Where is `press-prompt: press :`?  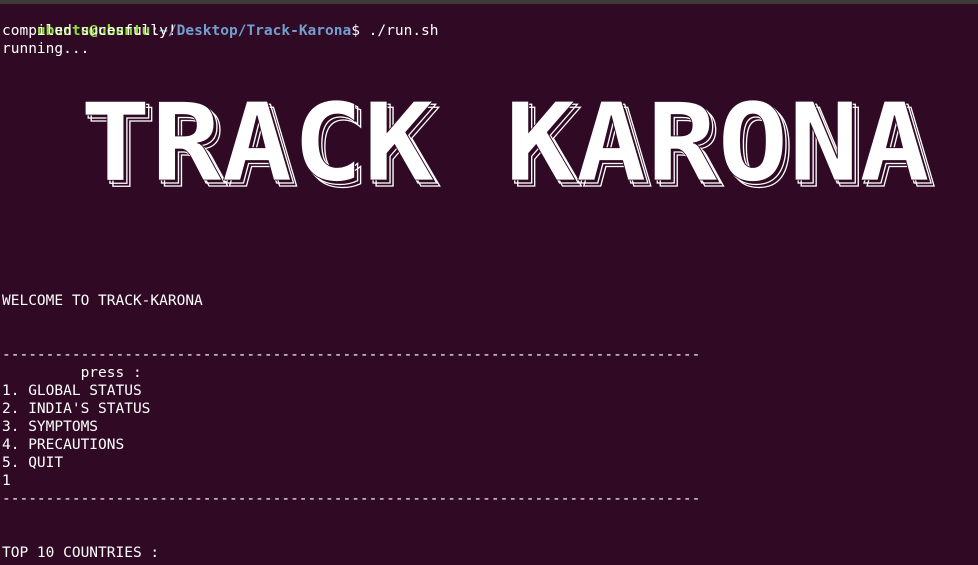
press-prompt: press : is located at coordinates (72, 373).